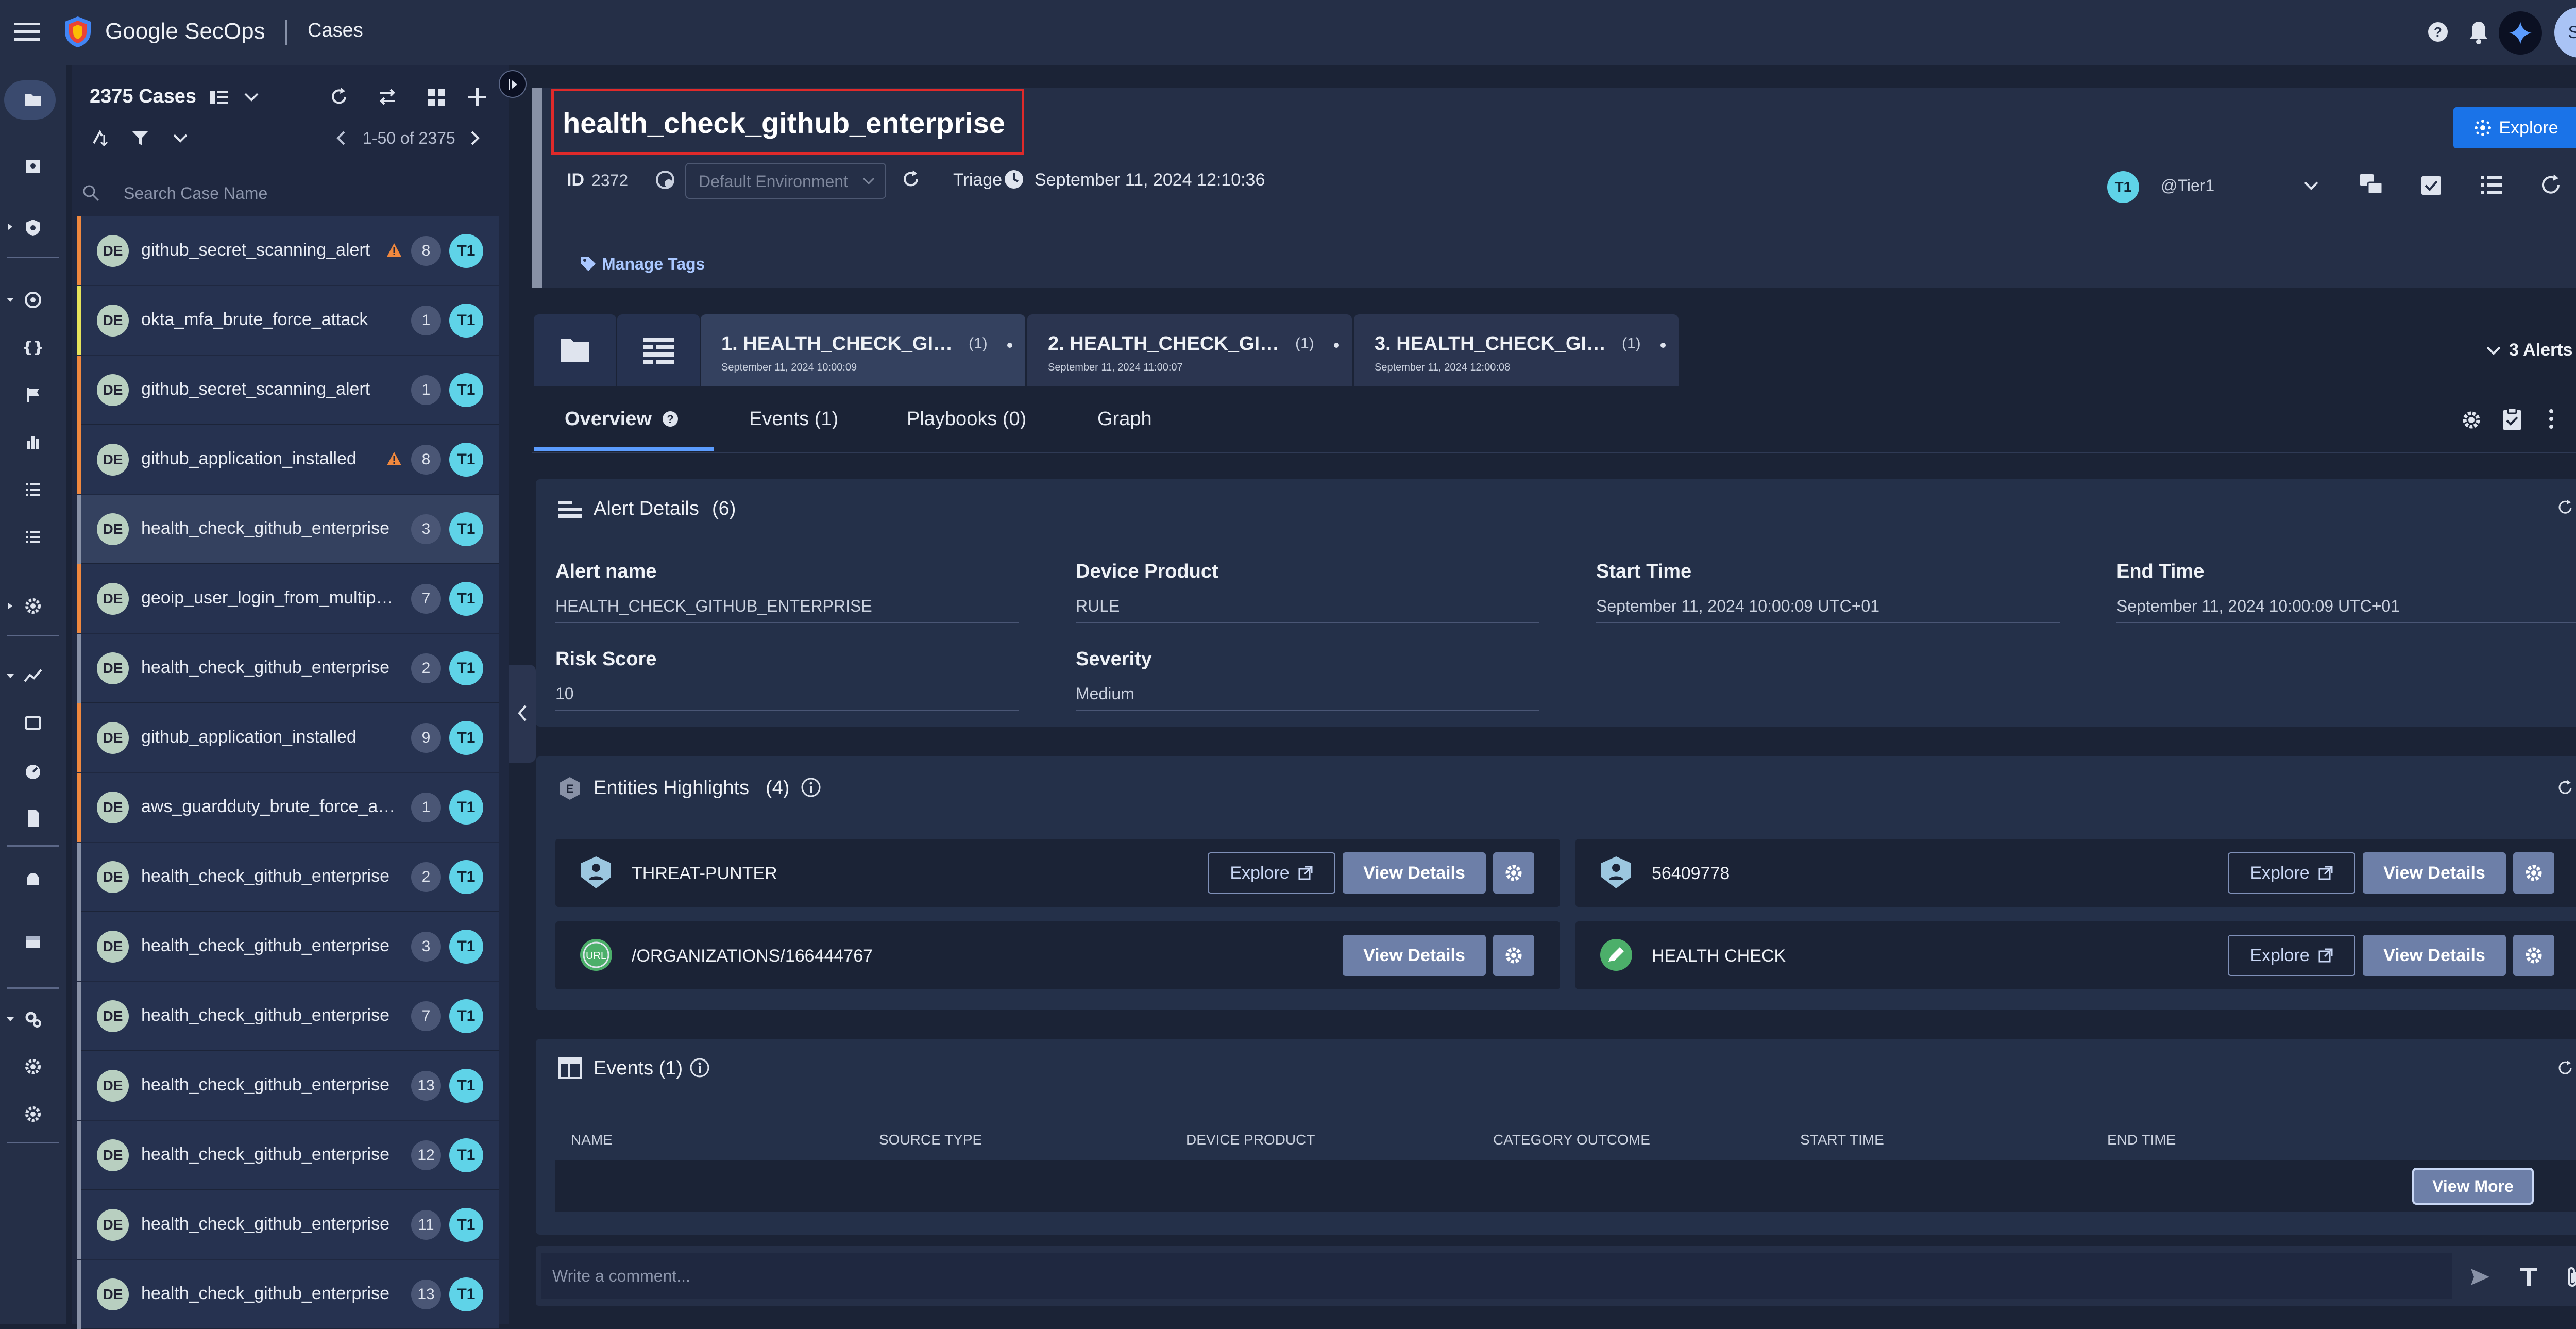 This screenshot has width=2576, height=1329. What do you see at coordinates (33, 771) in the screenshot?
I see `gauge-icon` at bounding box center [33, 771].